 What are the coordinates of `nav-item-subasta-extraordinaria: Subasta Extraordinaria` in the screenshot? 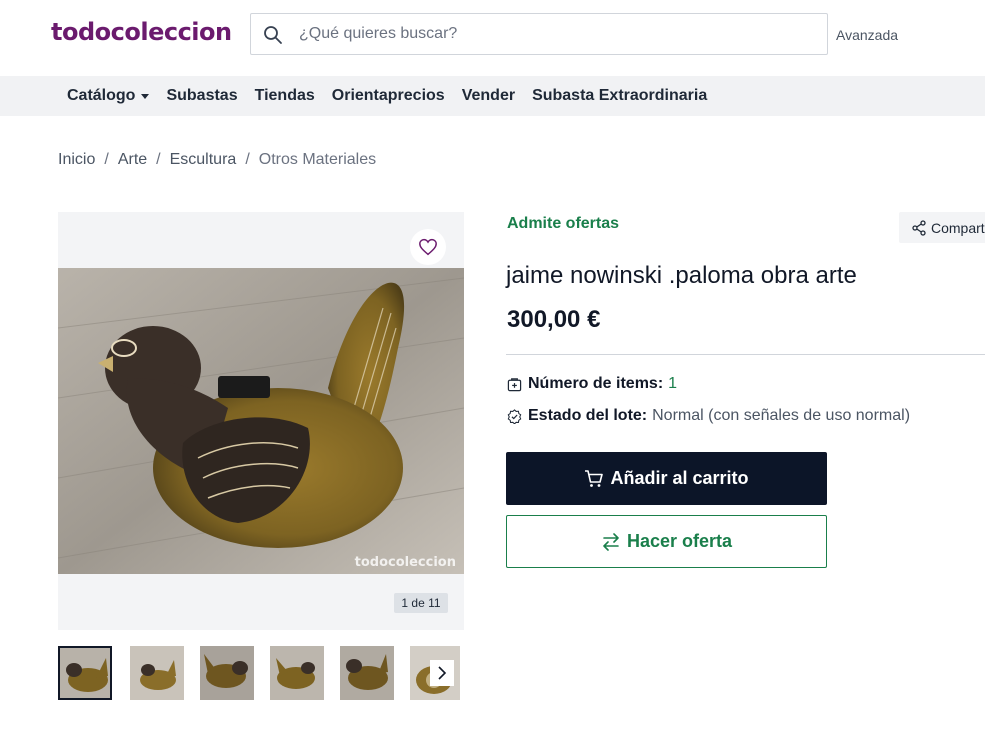 It's located at (619, 96).